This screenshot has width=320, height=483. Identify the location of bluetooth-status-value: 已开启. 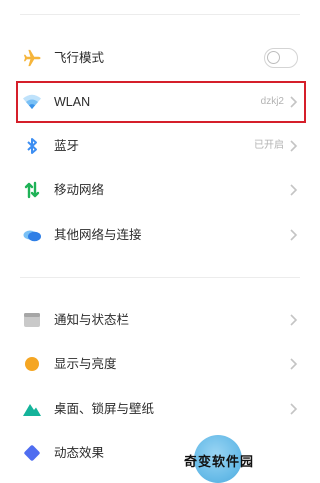
(269, 145).